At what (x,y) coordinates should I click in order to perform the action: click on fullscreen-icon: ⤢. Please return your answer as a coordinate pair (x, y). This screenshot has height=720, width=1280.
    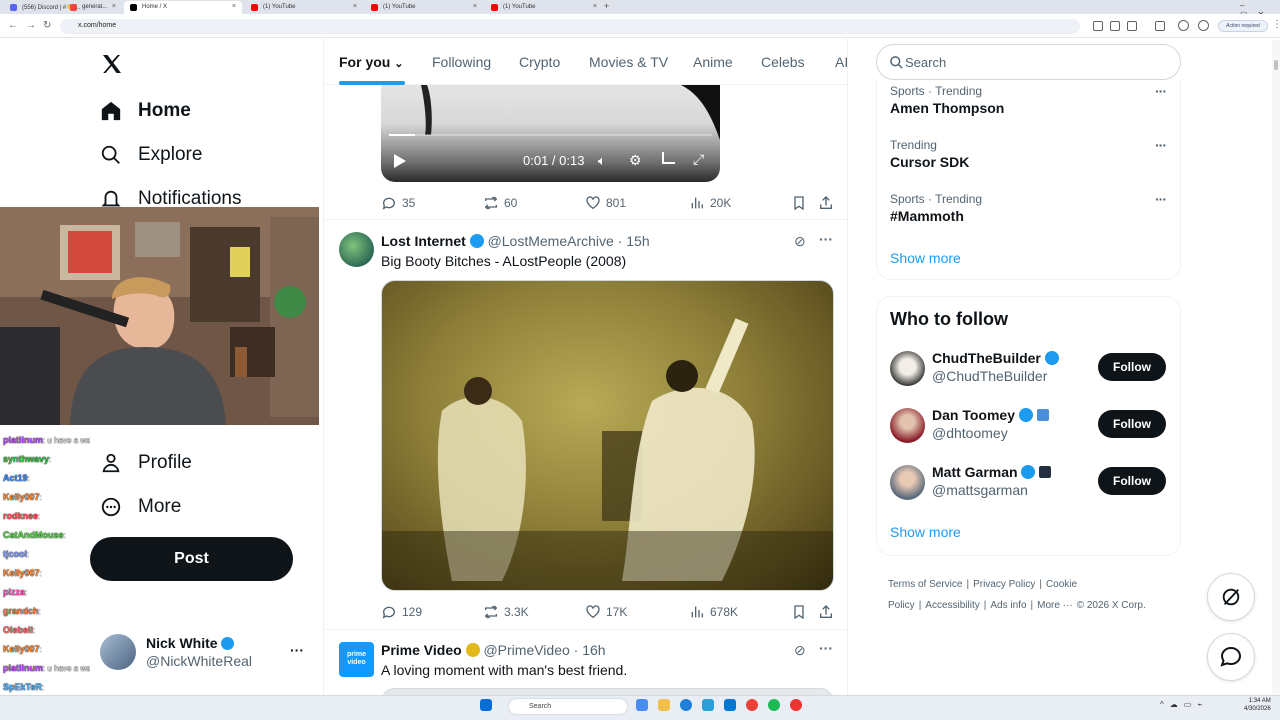
    Looking at the image, I should click on (698, 159).